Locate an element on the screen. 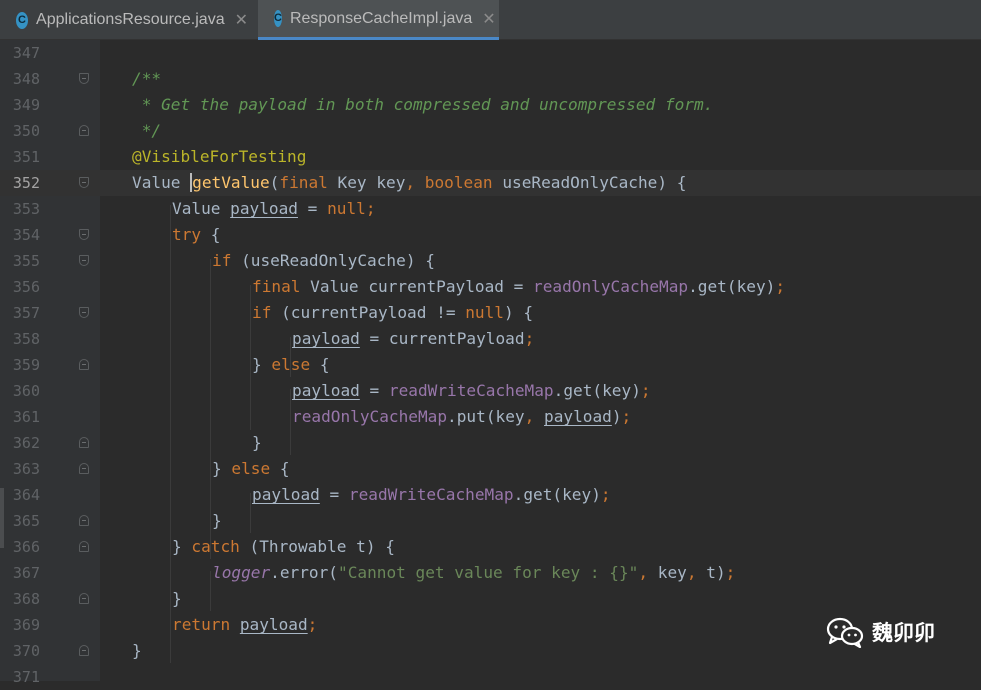 Image resolution: width=981 pixels, height=690 pixels. code-token: useReadOnlyCache is located at coordinates (328, 260).